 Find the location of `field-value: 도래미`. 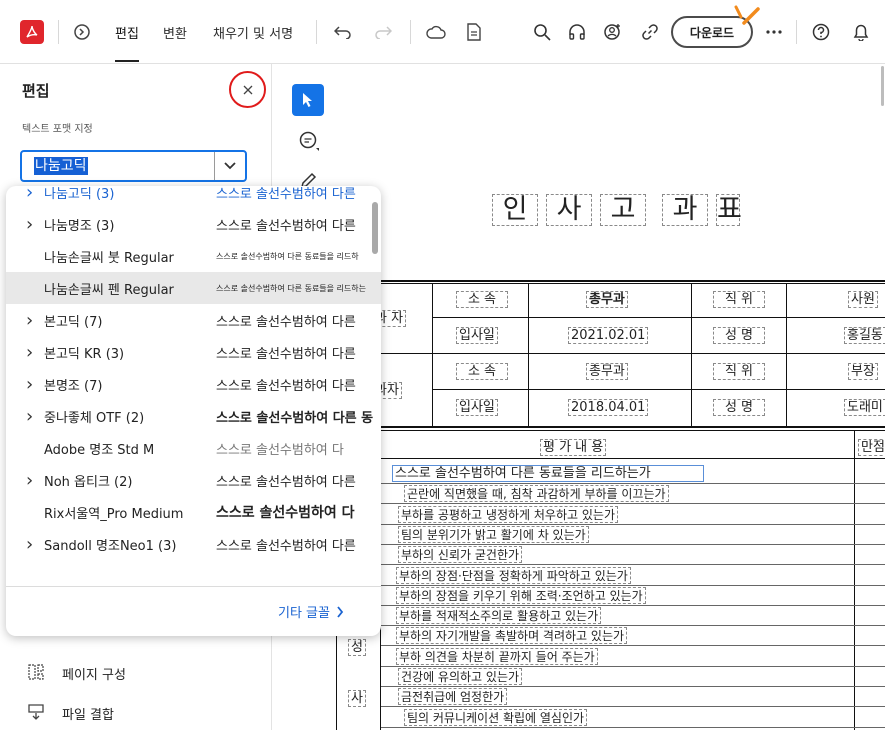

field-value: 도래미 is located at coordinates (864, 407).